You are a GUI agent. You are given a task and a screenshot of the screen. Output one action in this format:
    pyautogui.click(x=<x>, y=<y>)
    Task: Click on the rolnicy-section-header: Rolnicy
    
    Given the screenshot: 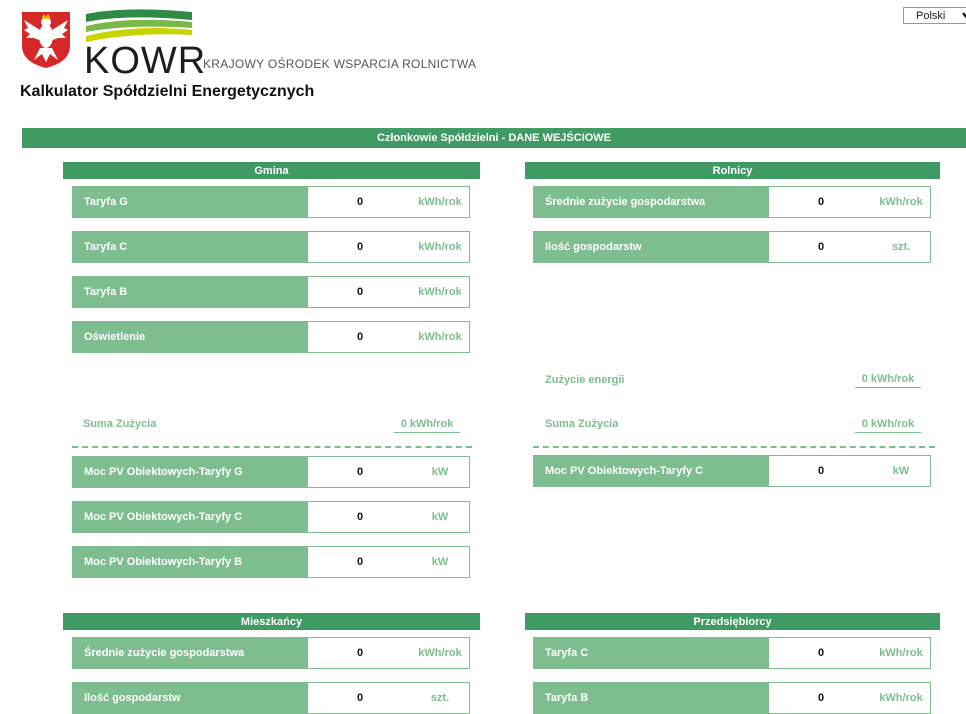 What is the action you would take?
    pyautogui.click(x=732, y=170)
    